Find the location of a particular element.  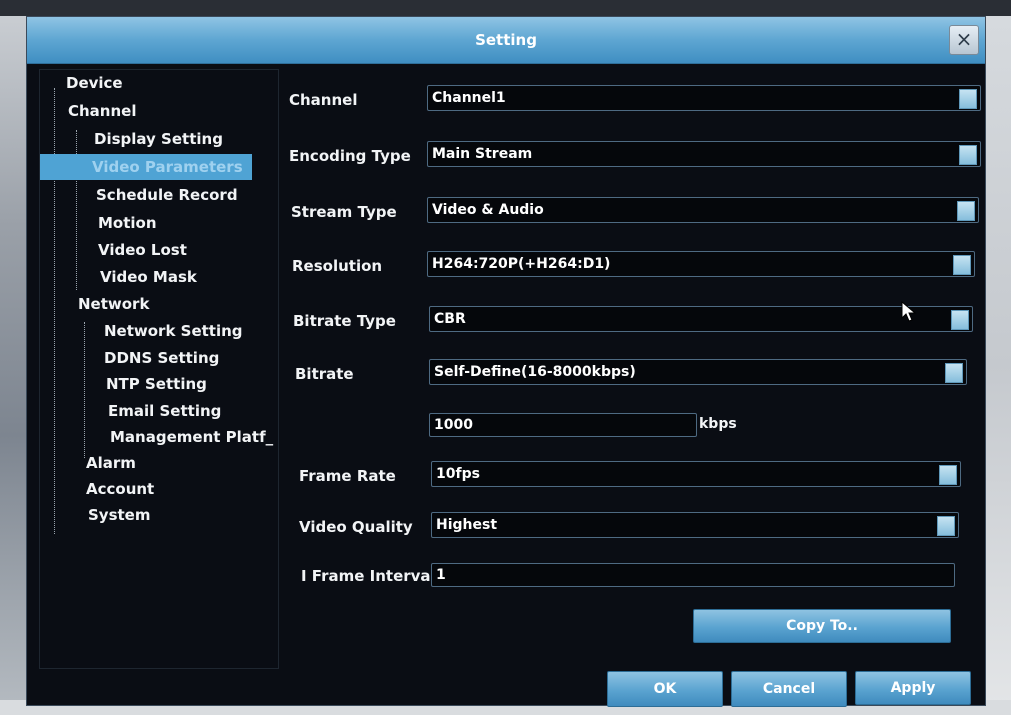

tree-item-alarm: Alarm is located at coordinates (111, 463).